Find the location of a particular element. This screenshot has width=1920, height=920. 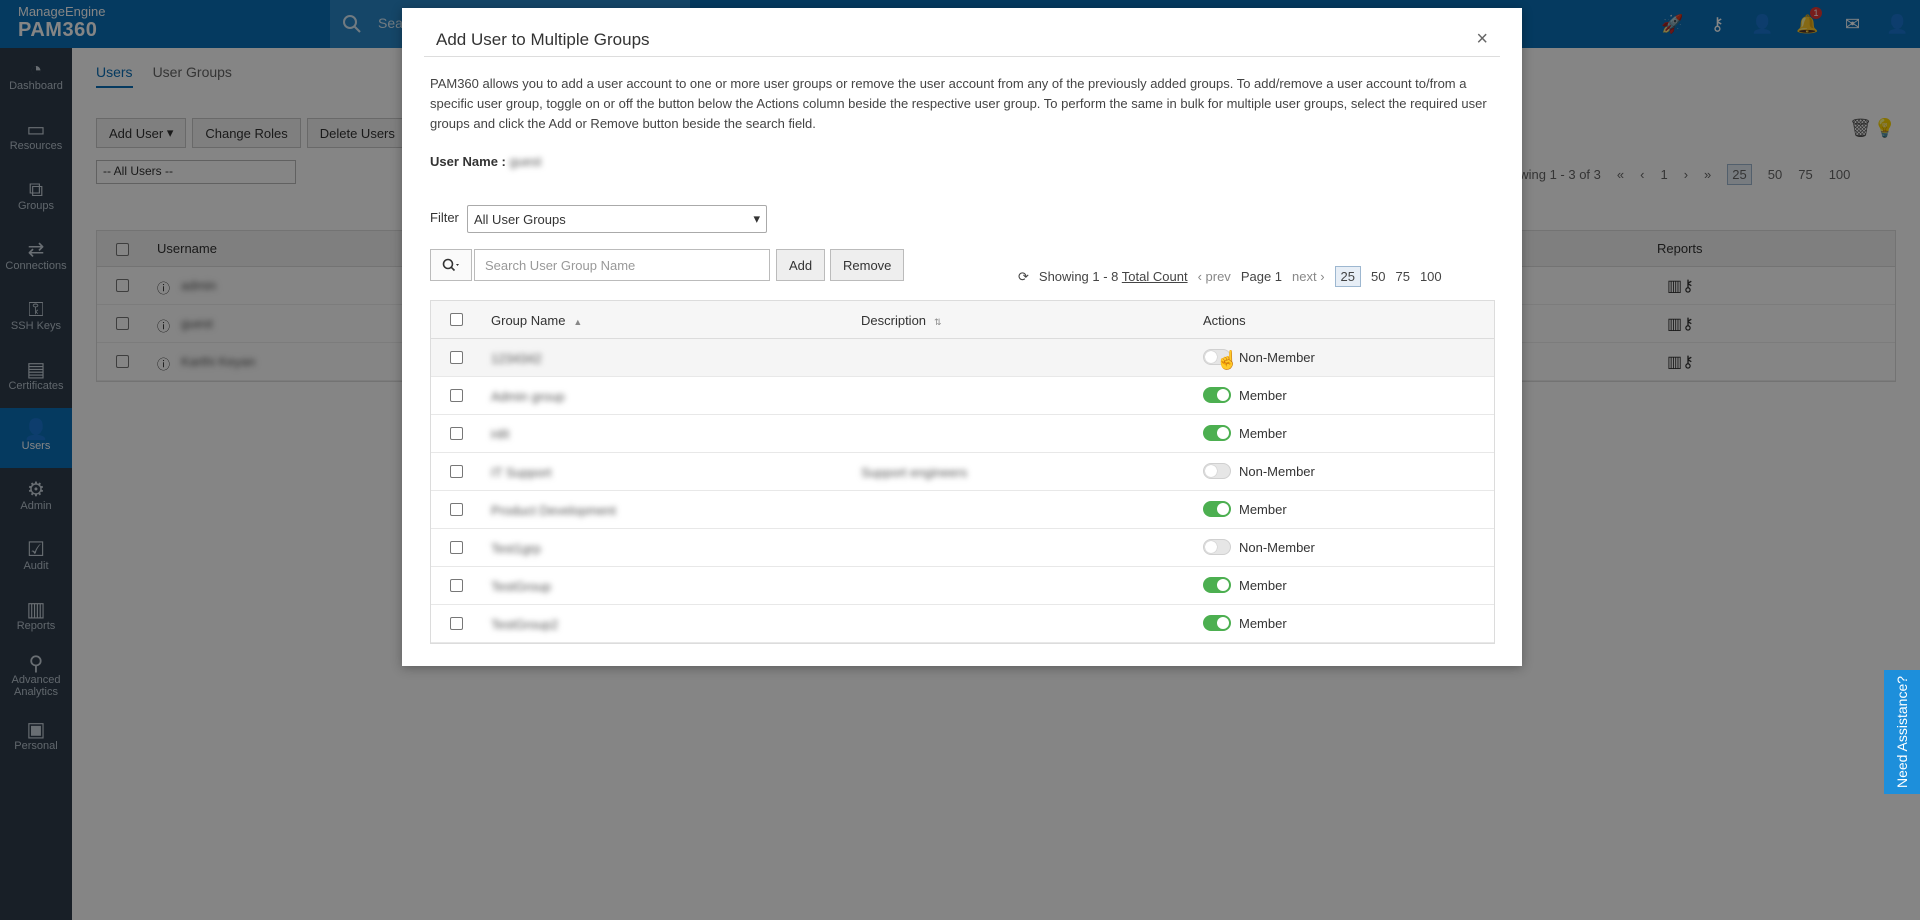

table-row: Test1grp Non-Member is located at coordinates (962, 548).